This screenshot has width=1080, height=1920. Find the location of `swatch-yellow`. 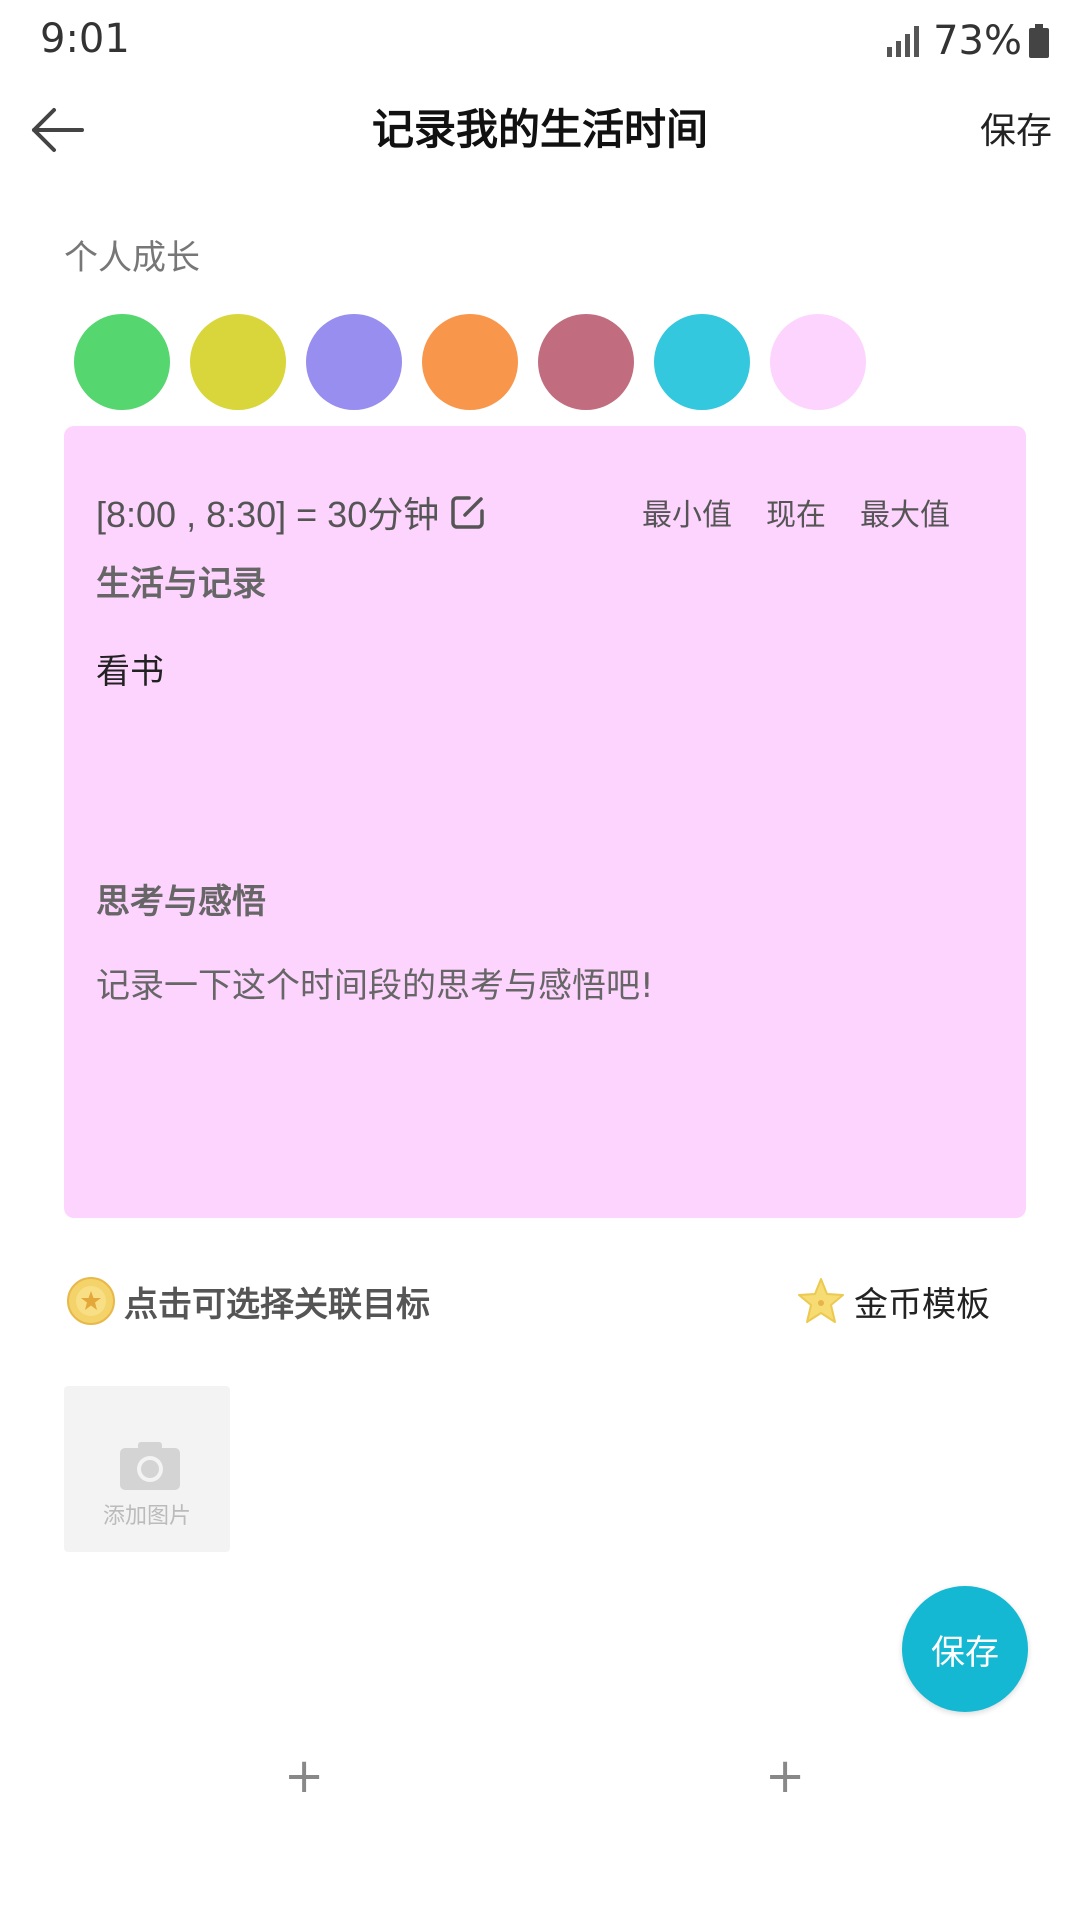

swatch-yellow is located at coordinates (238, 362).